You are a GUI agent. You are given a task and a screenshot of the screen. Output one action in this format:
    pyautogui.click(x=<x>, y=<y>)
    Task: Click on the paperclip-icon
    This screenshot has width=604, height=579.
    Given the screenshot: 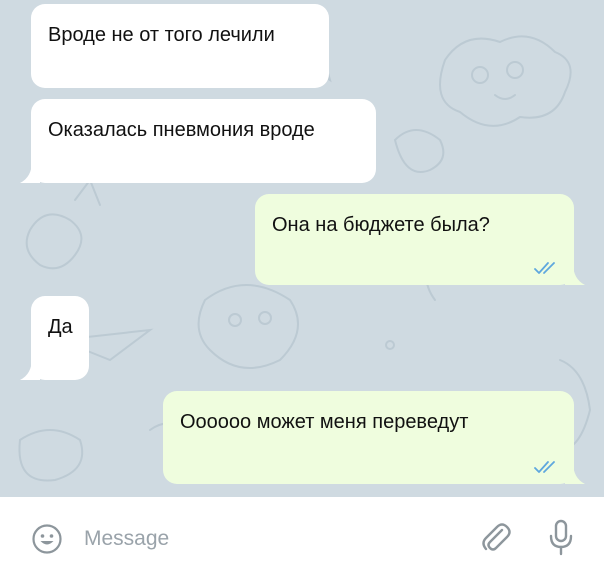 What is the action you would take?
    pyautogui.click(x=496, y=538)
    